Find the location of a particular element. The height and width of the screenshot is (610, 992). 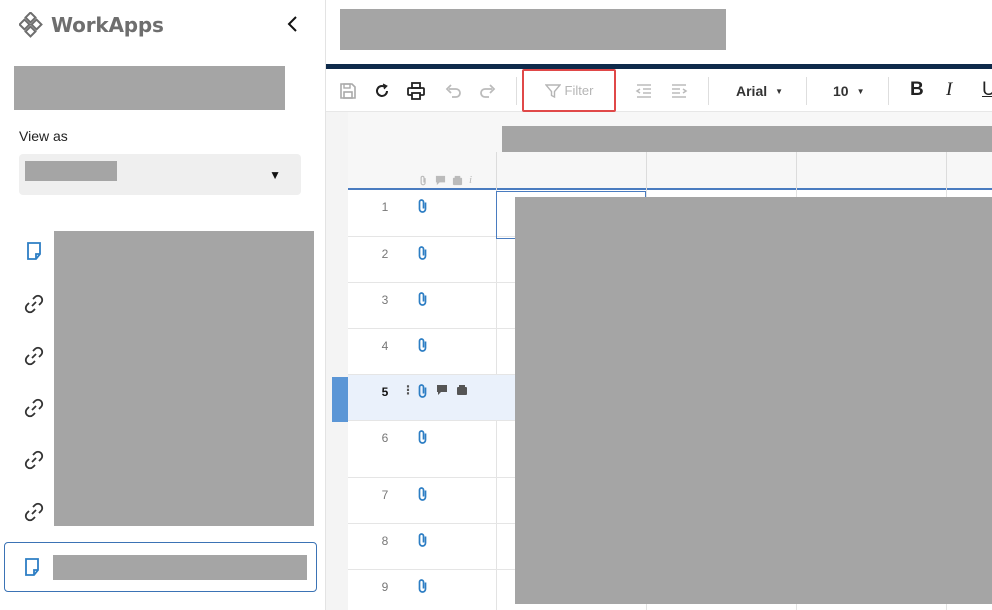

outdent-button is located at coordinates (644, 91).